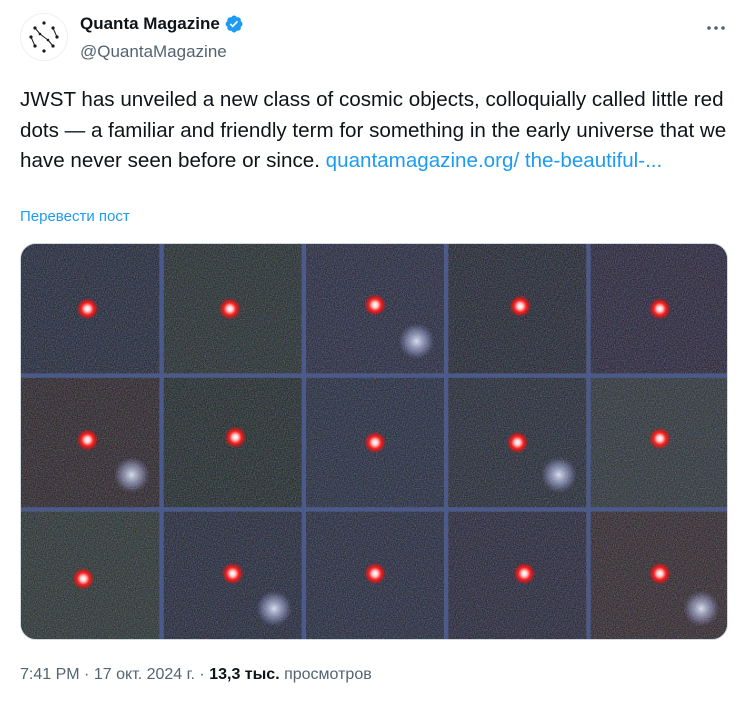  Describe the element at coordinates (153, 52) in the screenshot. I see `author-handle: @QuantaMagazine` at that location.